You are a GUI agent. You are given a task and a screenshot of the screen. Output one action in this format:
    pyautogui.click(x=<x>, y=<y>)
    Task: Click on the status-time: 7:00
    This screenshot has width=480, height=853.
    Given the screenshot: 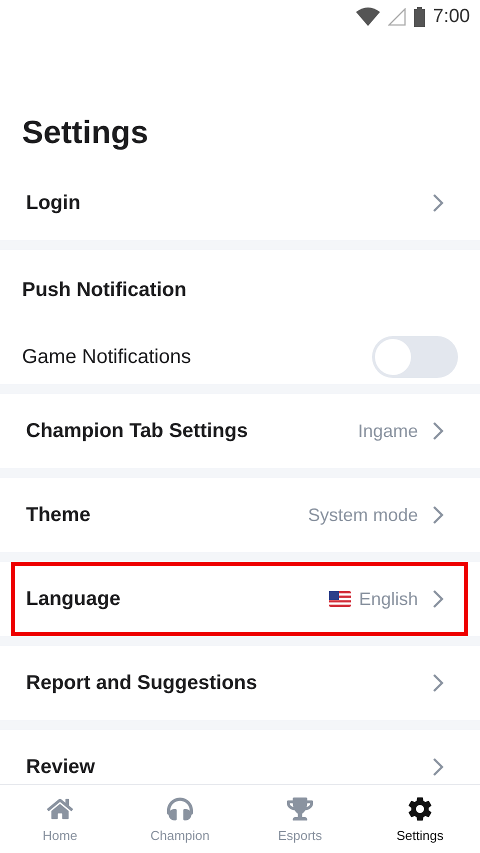 What is the action you would take?
    pyautogui.click(x=451, y=17)
    